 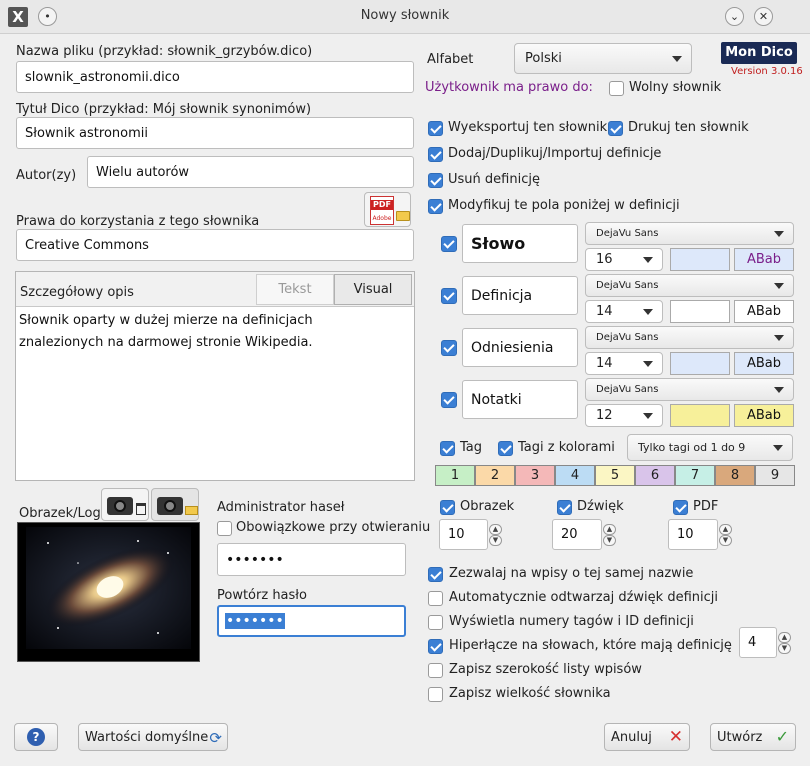 What do you see at coordinates (250, 172) in the screenshot?
I see `author-input: Wielu autorów` at bounding box center [250, 172].